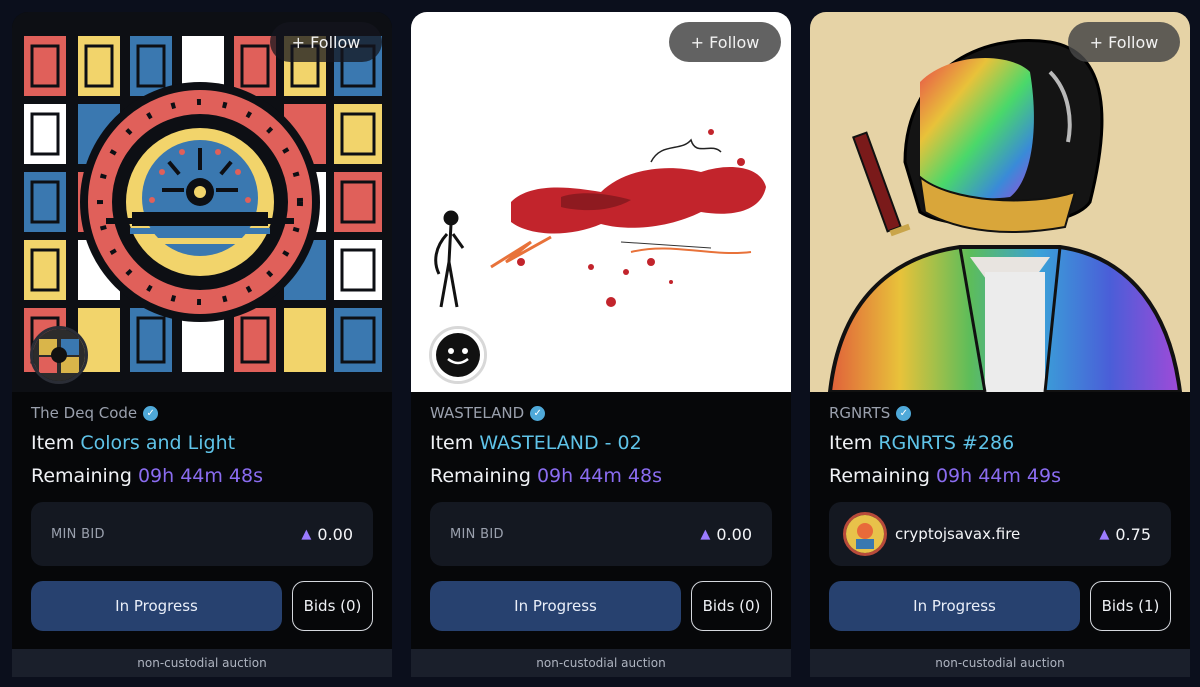 This screenshot has width=1200, height=687. I want to click on bid-box: cryptojsavax.fire ▲ 0.75, so click(1000, 534).